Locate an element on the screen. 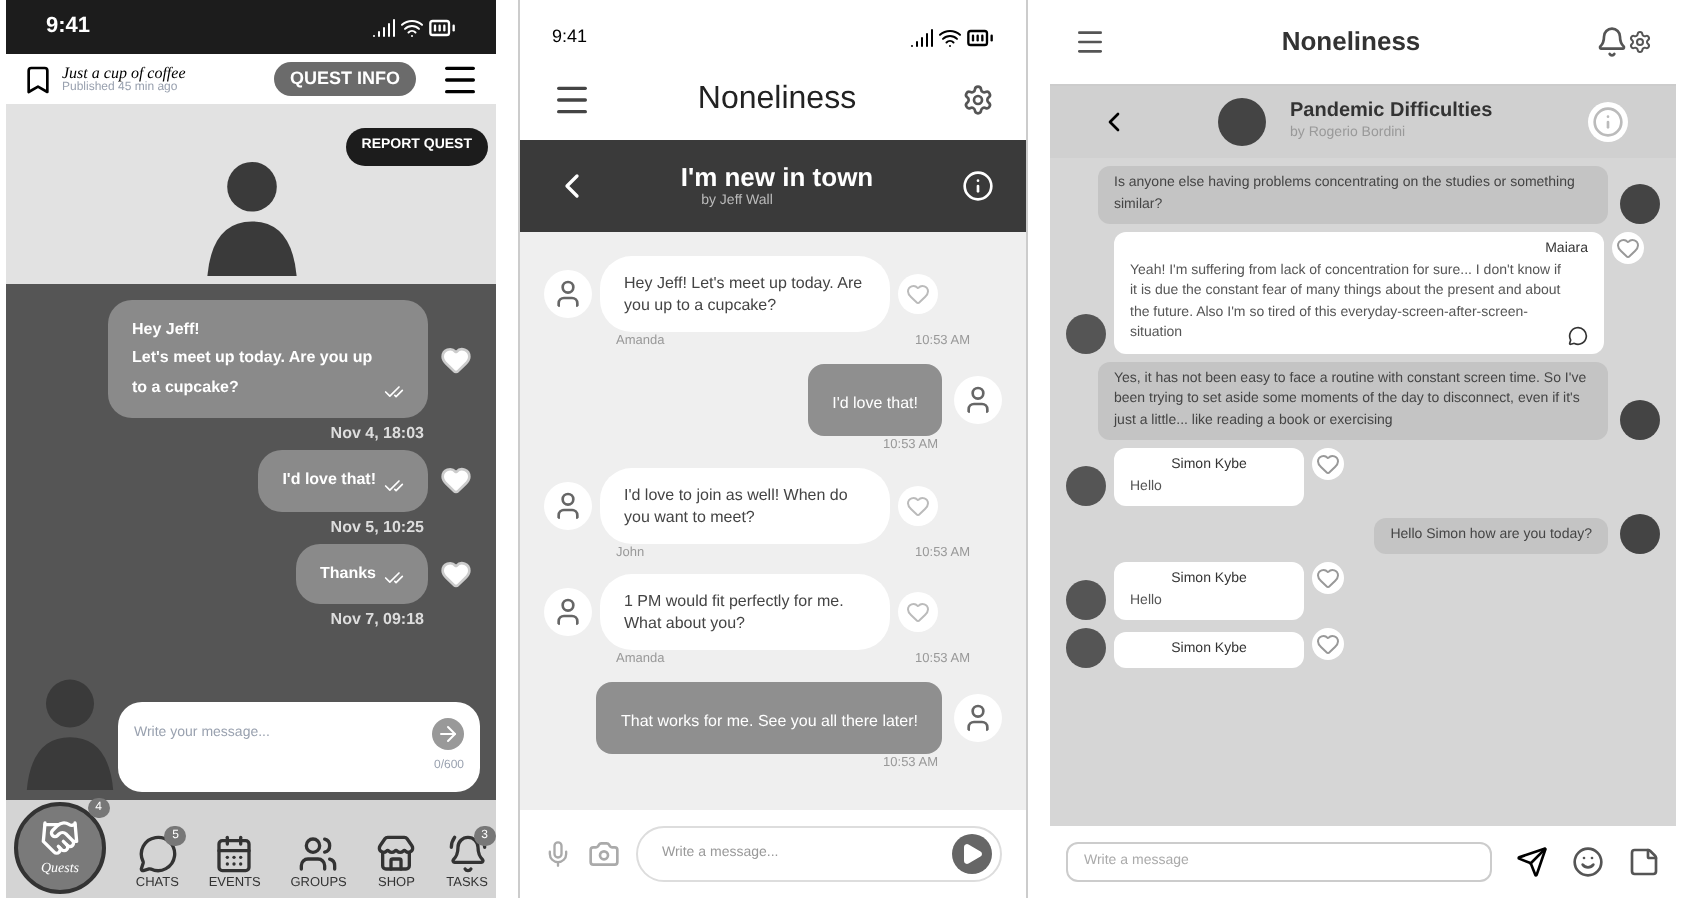  message-time: Nov 7, 09:18 is located at coordinates (377, 619).